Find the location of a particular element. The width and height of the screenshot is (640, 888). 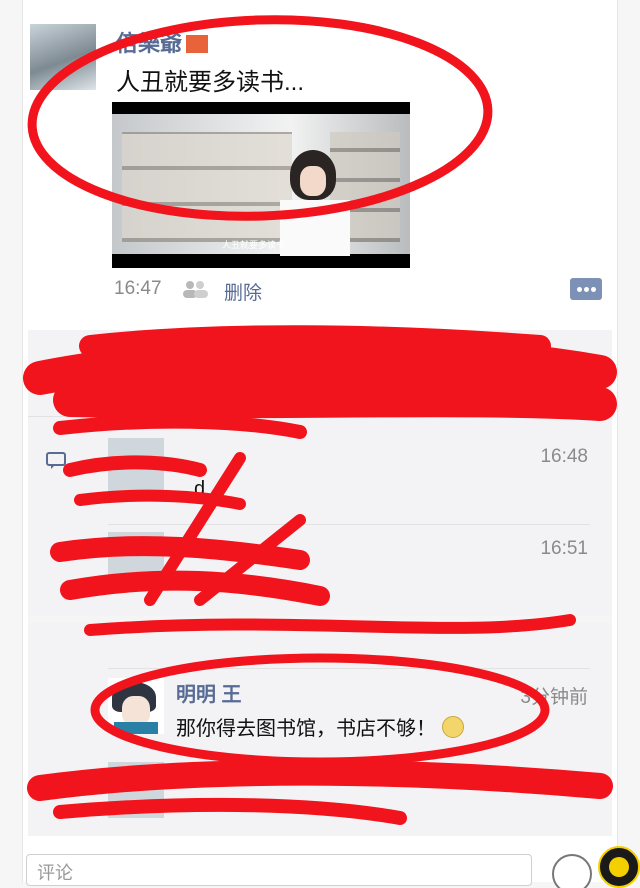

smiley-icon is located at coordinates (572, 871).